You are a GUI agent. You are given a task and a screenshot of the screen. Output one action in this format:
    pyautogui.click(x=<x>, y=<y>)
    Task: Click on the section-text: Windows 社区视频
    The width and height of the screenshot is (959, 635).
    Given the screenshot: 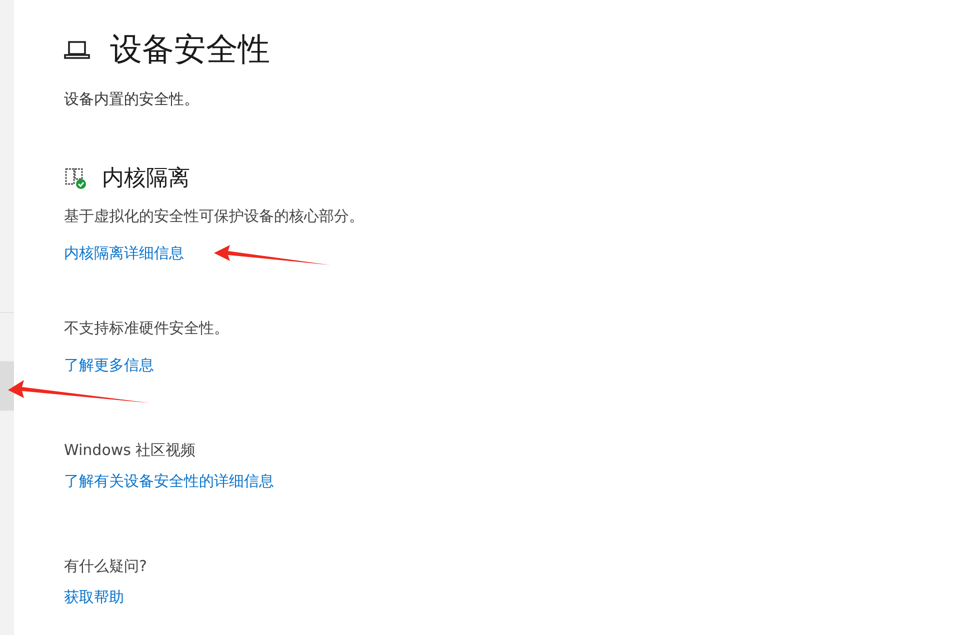 What is the action you would take?
    pyautogui.click(x=130, y=450)
    